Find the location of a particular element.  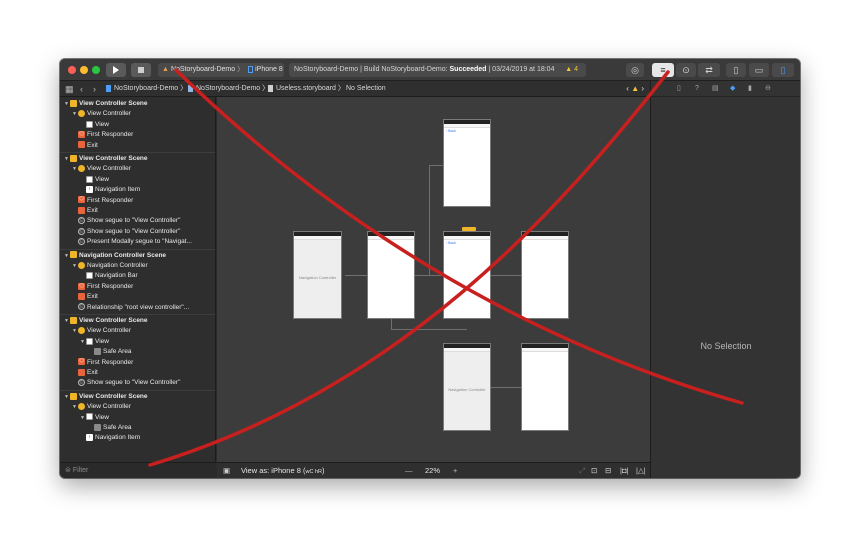

assistant-editor-button: ⊙ is located at coordinates (686, 70).